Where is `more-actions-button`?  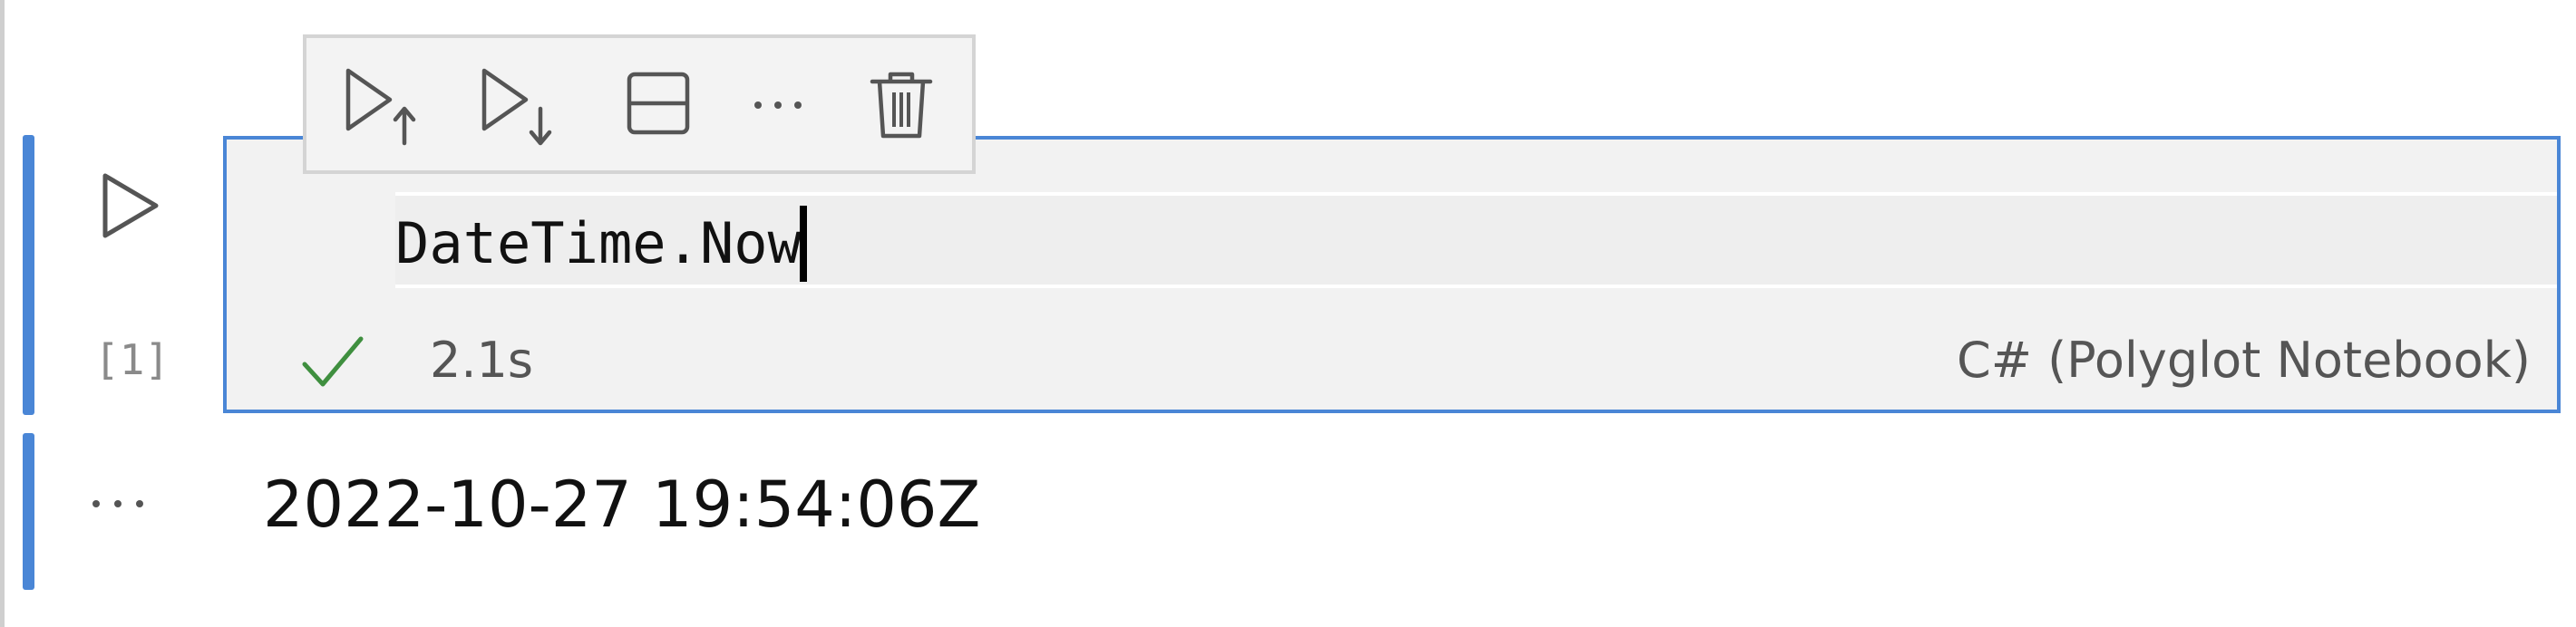 more-actions-button is located at coordinates (778, 106).